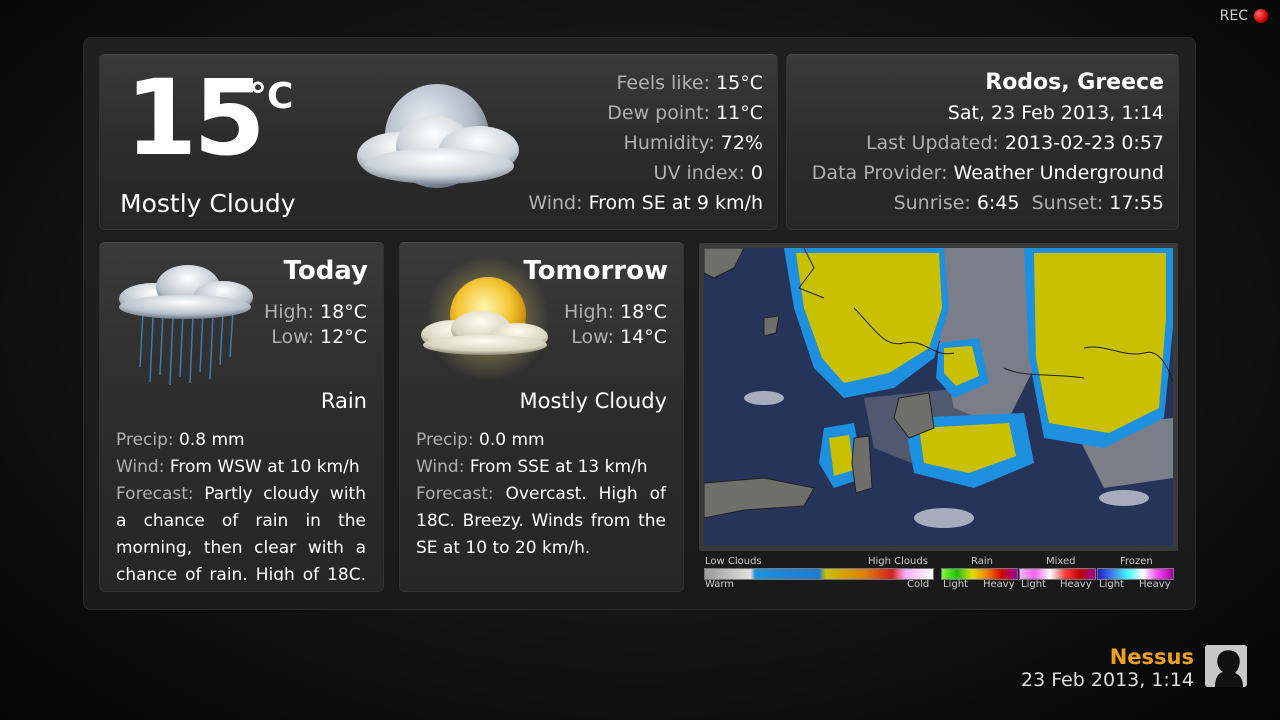  What do you see at coordinates (1061, 561) in the screenshot?
I see `legend-mixed: Mixed` at bounding box center [1061, 561].